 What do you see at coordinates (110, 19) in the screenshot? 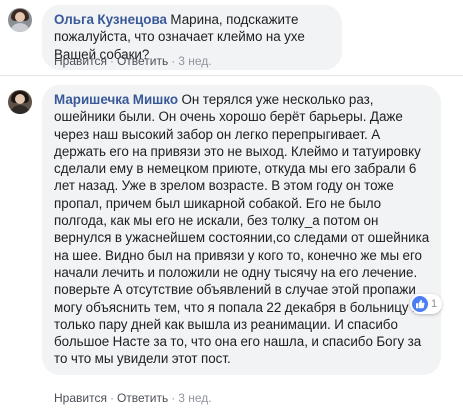
I see `comment-author: Ольга Кузнецова` at bounding box center [110, 19].